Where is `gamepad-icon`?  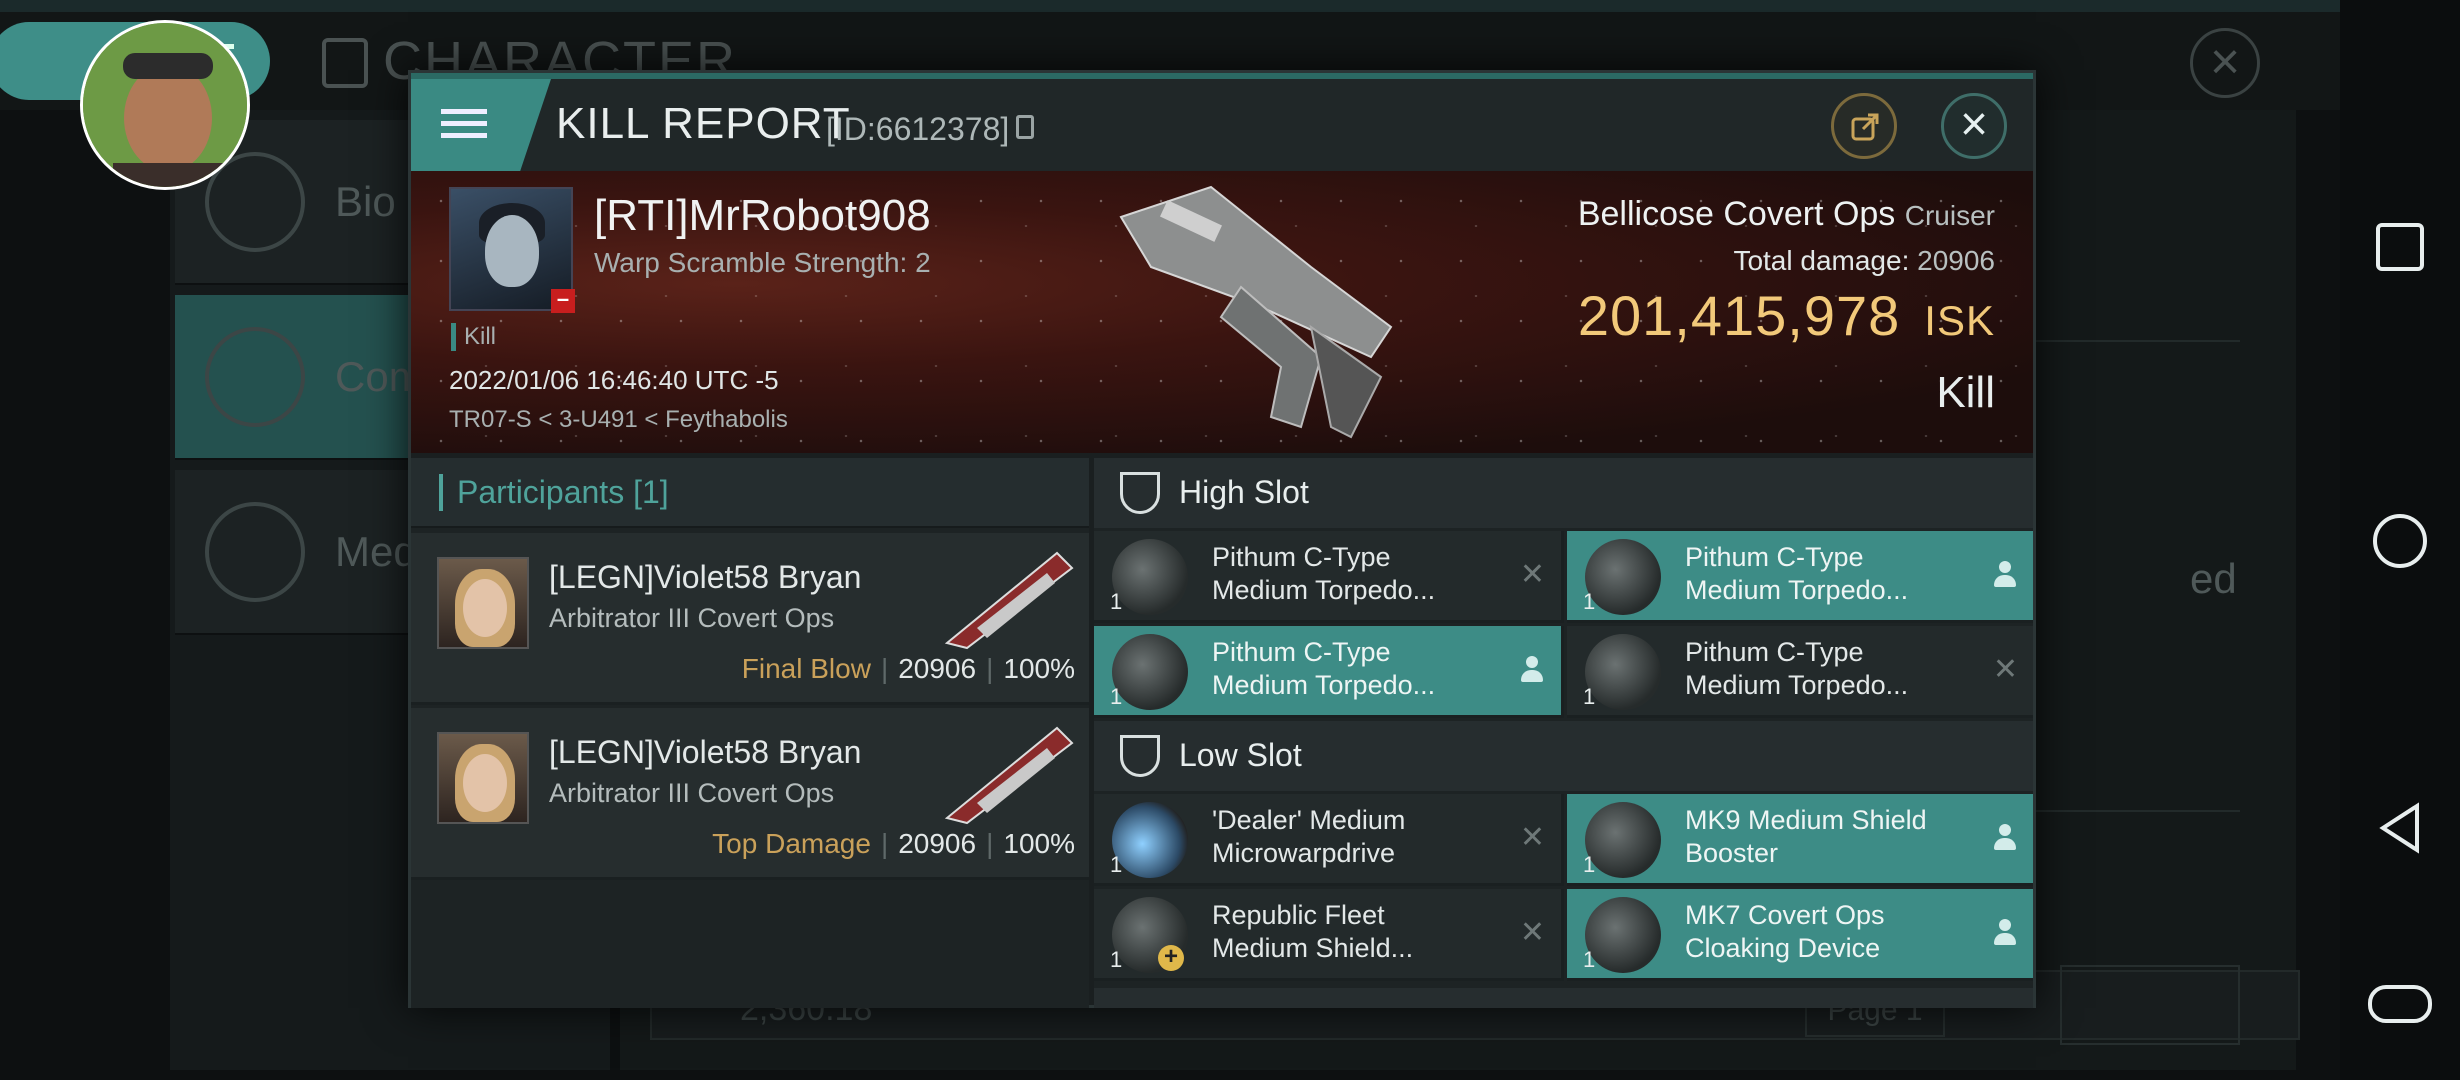 gamepad-icon is located at coordinates (2400, 1004).